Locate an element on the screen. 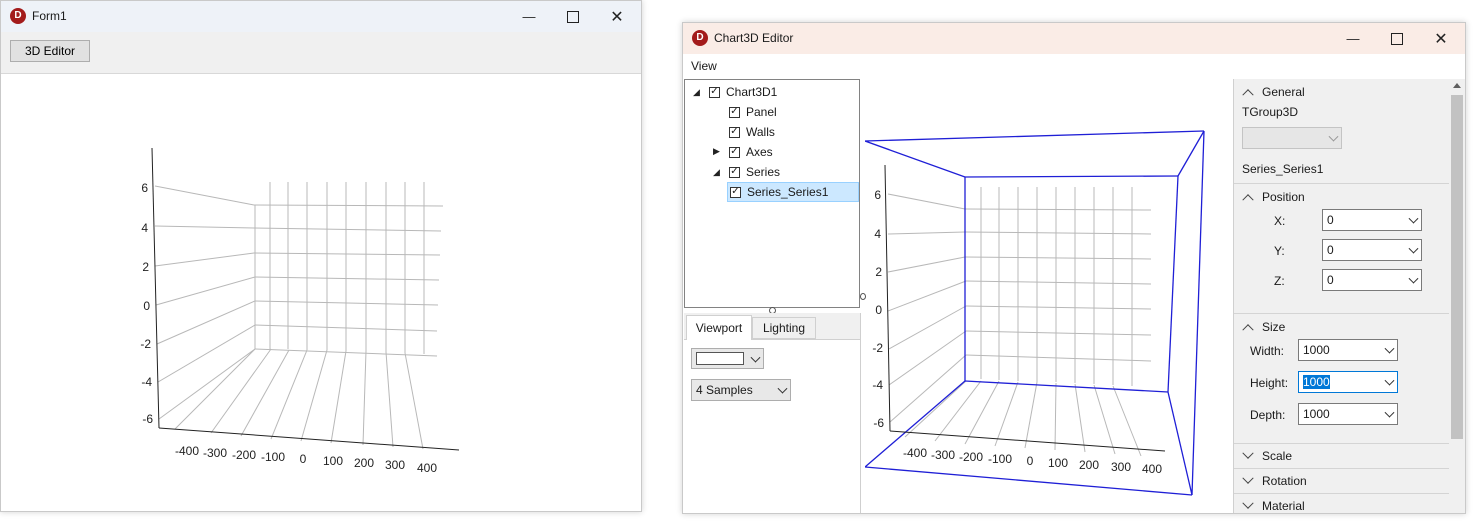 The image size is (1477, 524). depth-label: Depth: is located at coordinates (1268, 415).